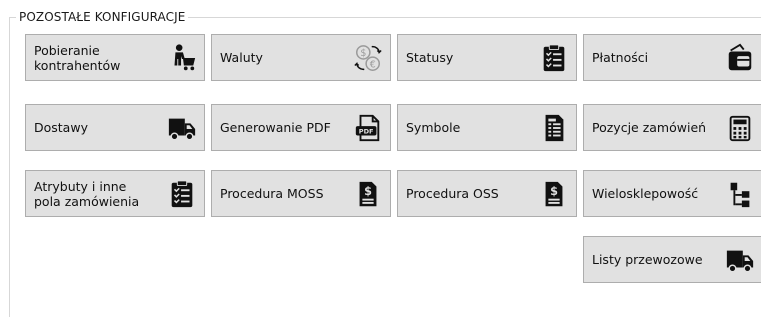 The image size is (761, 317). I want to click on dostawy-button: Dostawy, so click(115, 127).